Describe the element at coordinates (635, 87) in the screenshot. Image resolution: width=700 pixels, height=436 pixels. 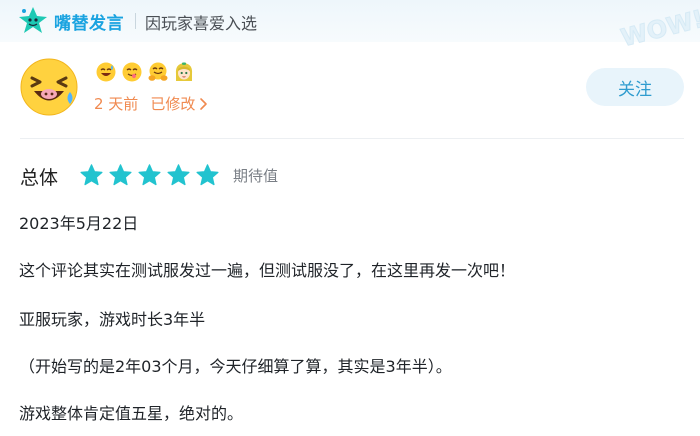
I see `follow-button: 关注` at that location.